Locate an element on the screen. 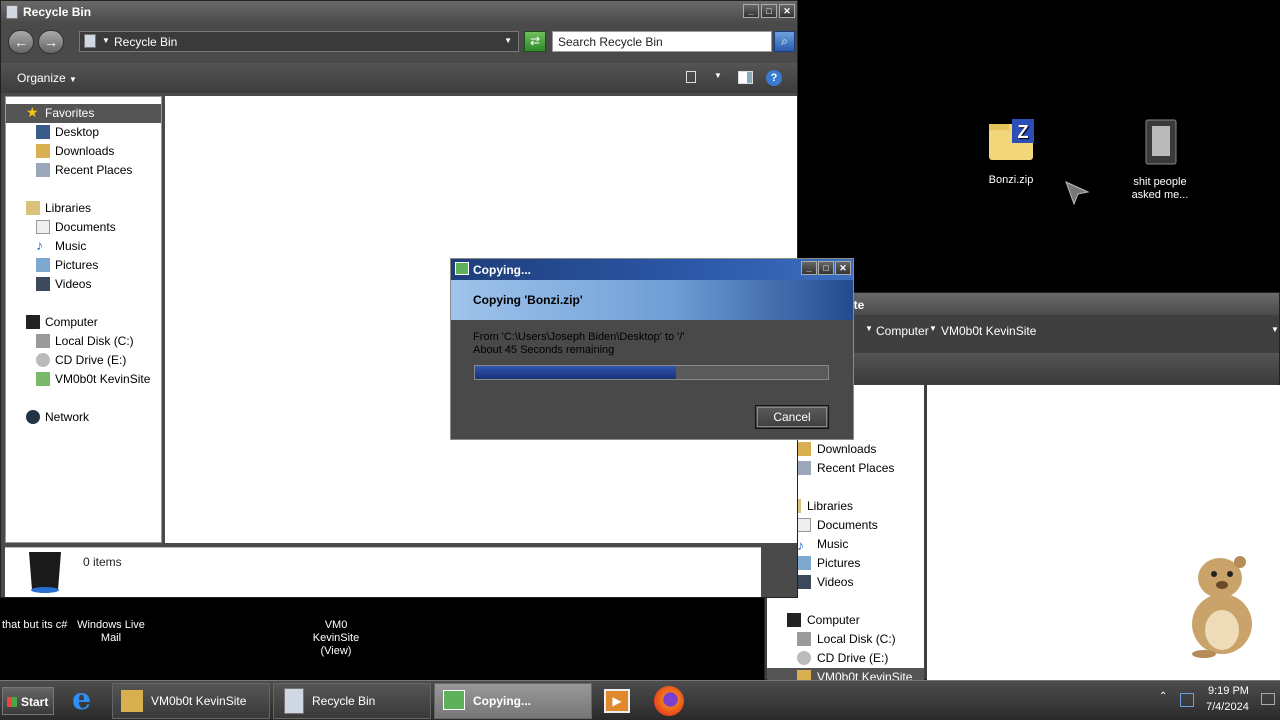 Image resolution: width=1280 pixels, height=720 pixels. clock-time: 9:19 PM is located at coordinates (1228, 691).